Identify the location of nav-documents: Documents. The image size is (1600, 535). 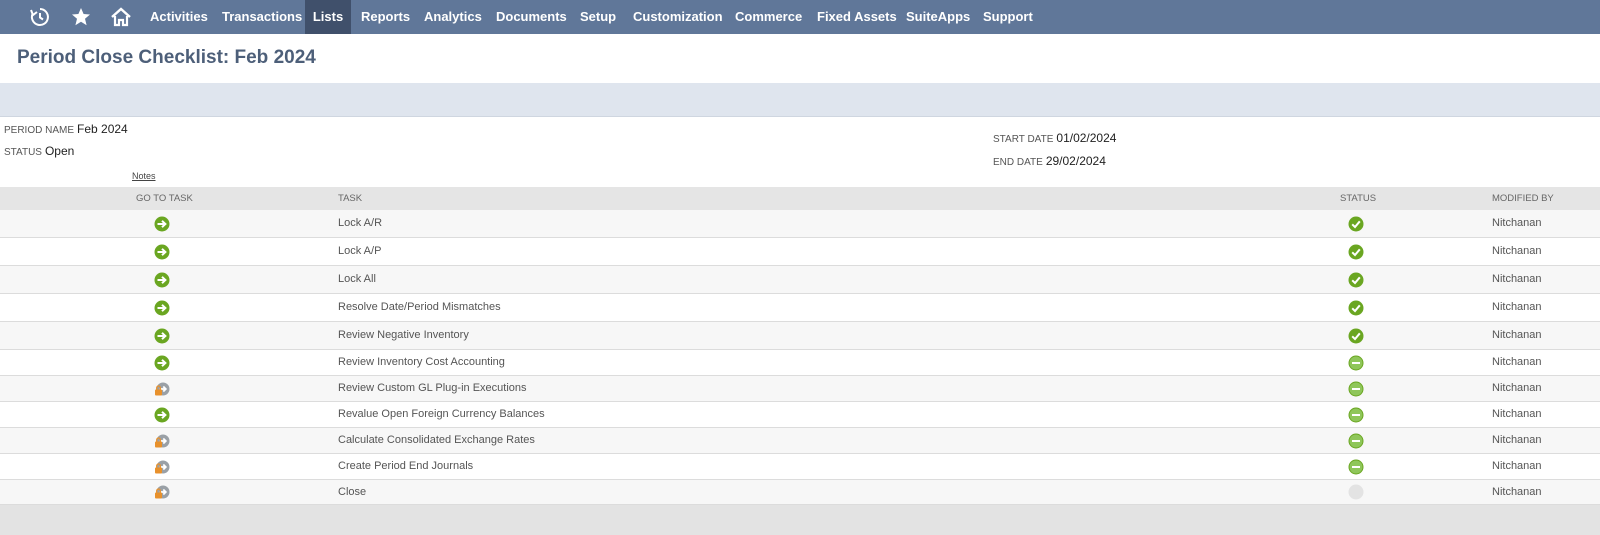
(531, 17).